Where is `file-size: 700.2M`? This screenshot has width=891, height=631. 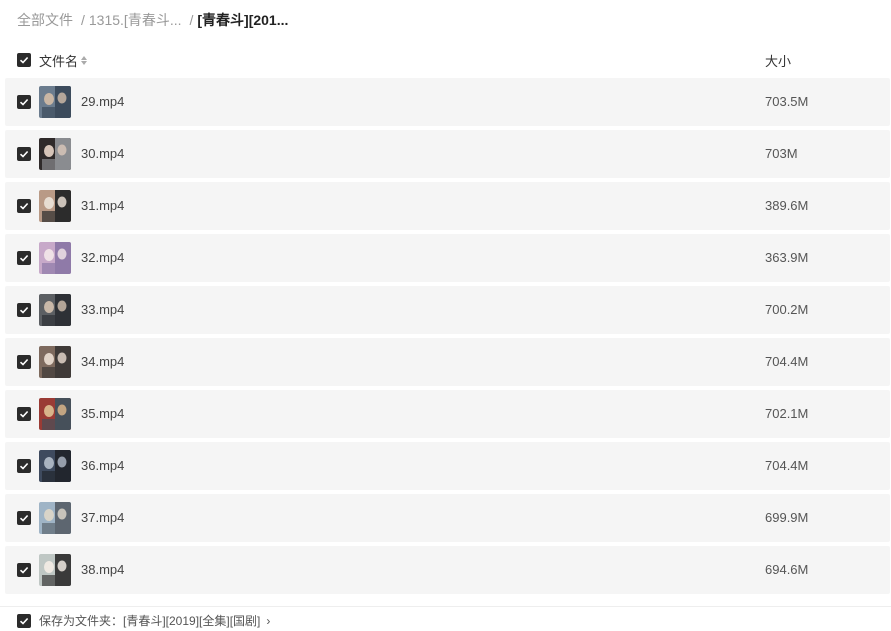
file-size: 700.2M is located at coordinates (787, 309).